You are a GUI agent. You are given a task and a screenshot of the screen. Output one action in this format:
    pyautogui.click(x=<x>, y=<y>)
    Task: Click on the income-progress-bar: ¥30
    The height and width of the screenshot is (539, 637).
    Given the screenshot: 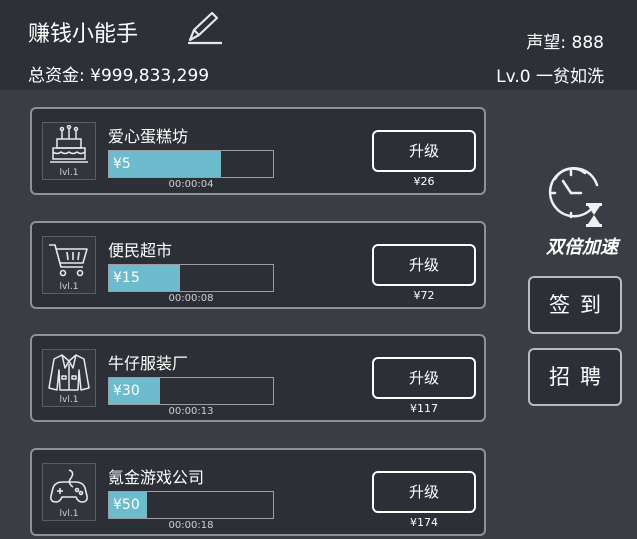 What is the action you would take?
    pyautogui.click(x=191, y=391)
    